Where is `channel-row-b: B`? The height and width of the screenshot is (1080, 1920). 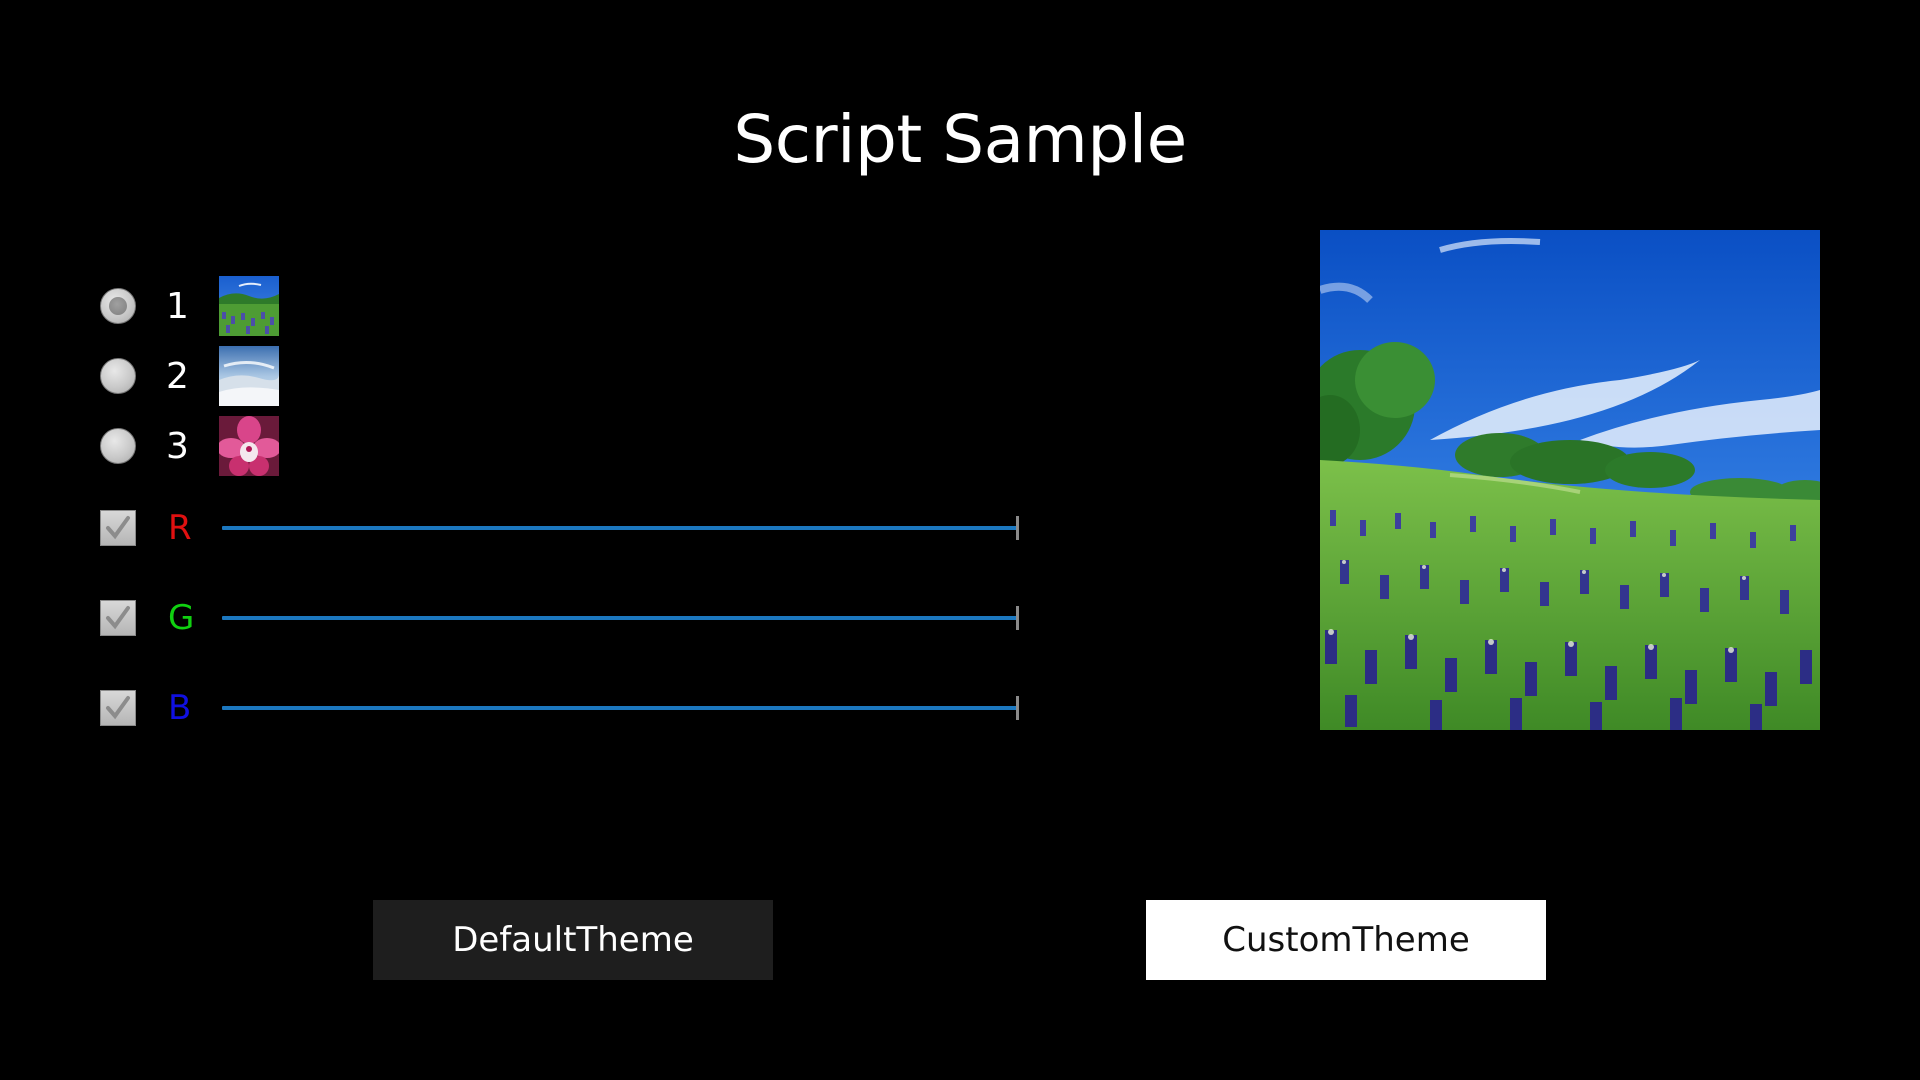
channel-row-b: B is located at coordinates (570, 709).